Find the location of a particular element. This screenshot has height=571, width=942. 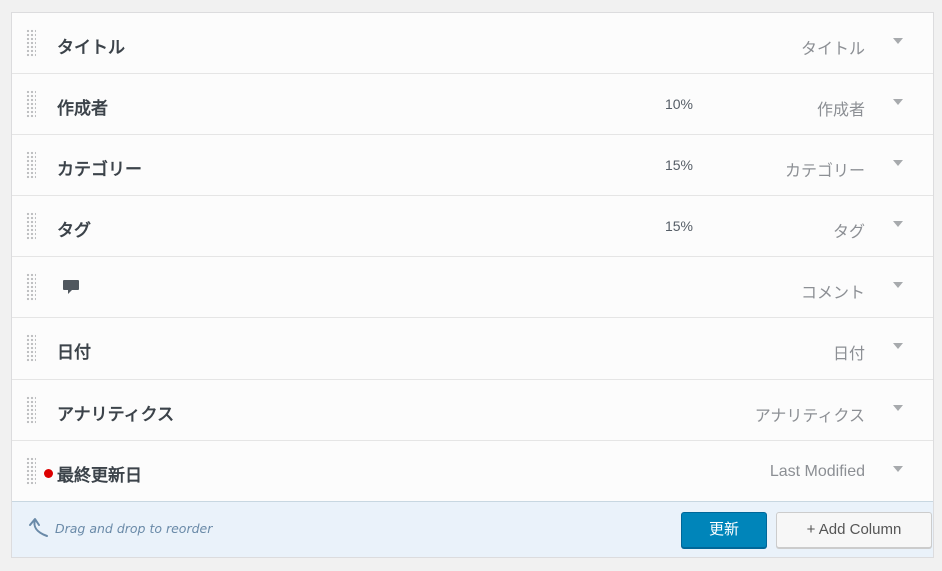

column-row-title: タイトル タイトル is located at coordinates (472, 44).